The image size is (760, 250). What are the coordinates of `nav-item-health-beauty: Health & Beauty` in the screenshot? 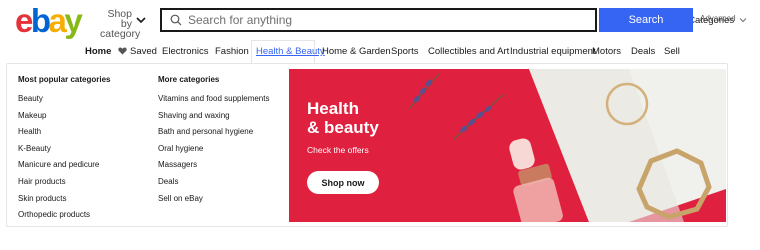 It's located at (290, 51).